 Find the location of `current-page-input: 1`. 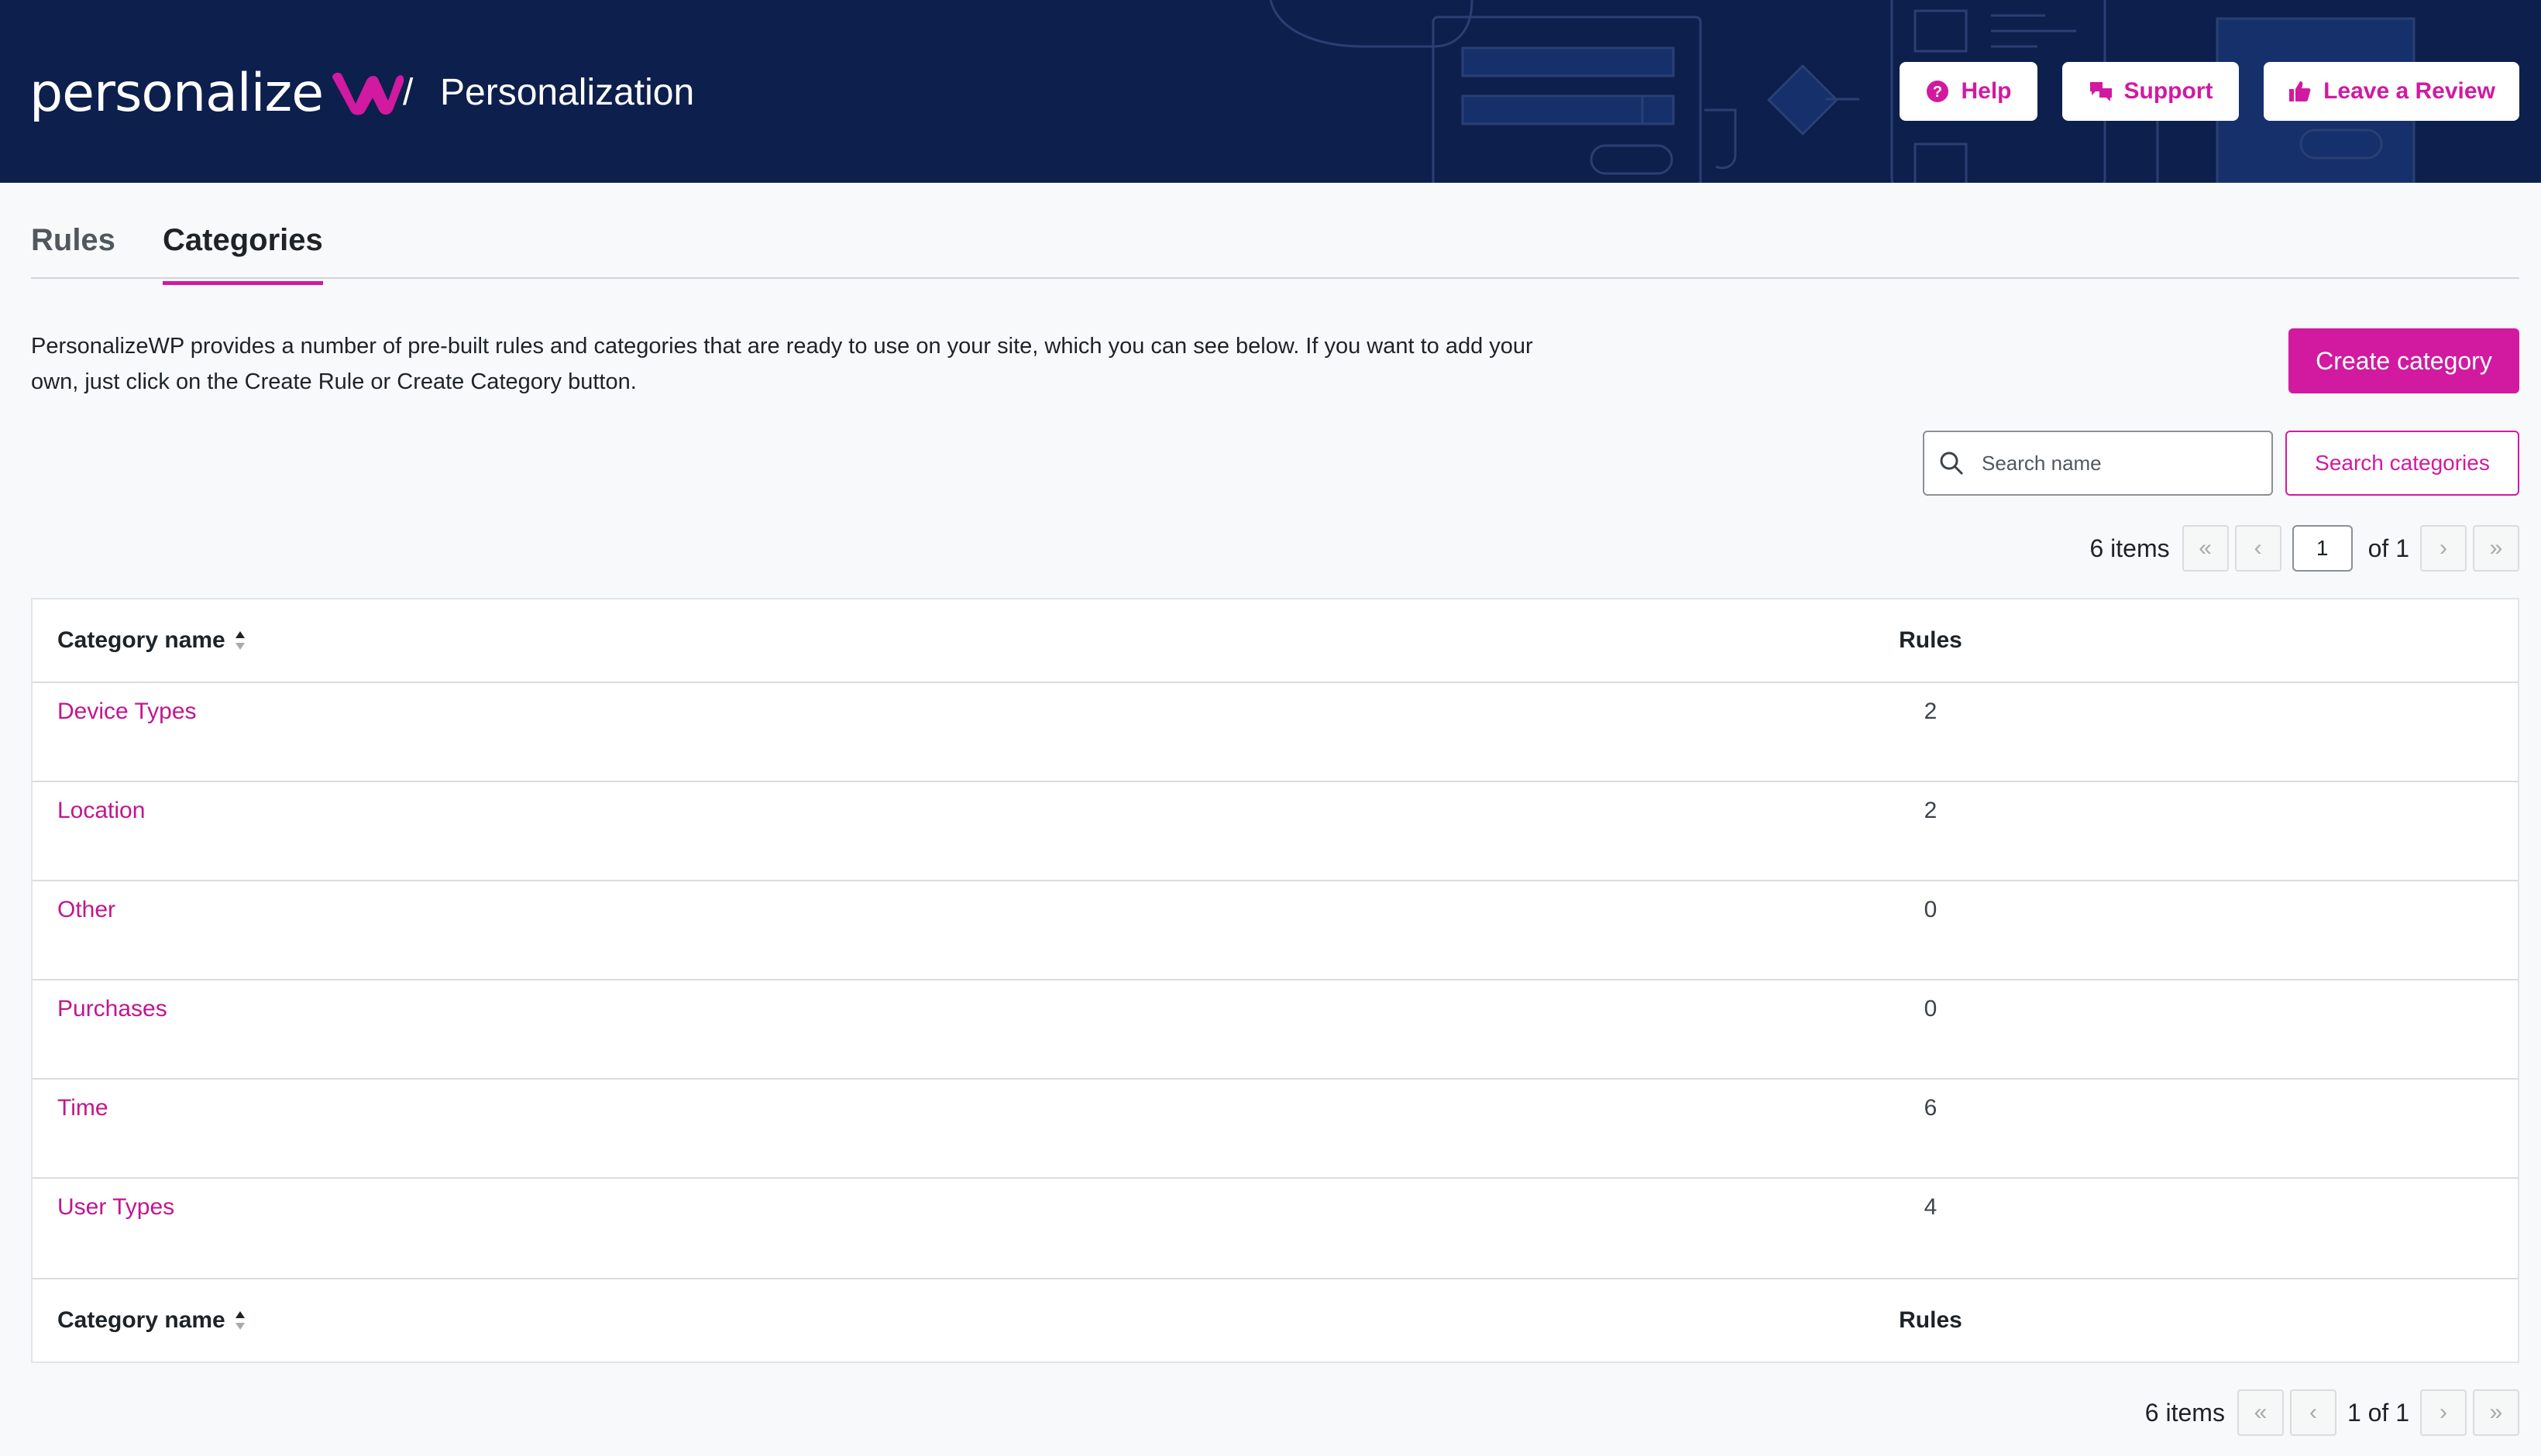

current-page-input: 1 is located at coordinates (2322, 549).